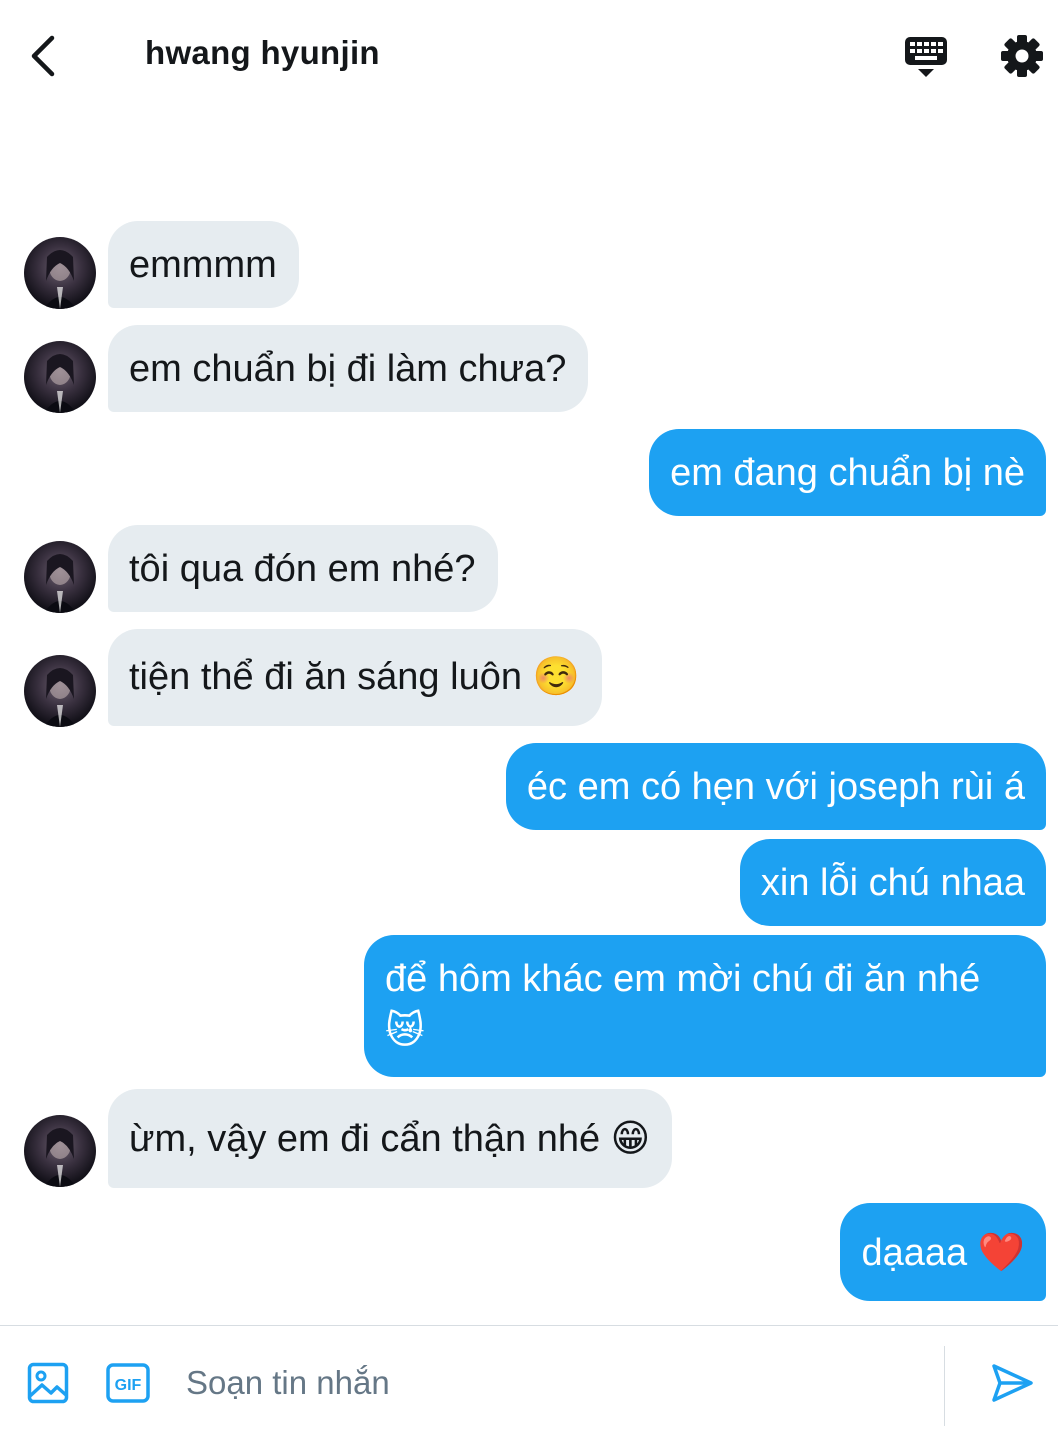 This screenshot has height=1429, width=1058. What do you see at coordinates (847, 472) in the screenshot?
I see `message-bubble-outgoing: em đang chuẩn bị nè` at bounding box center [847, 472].